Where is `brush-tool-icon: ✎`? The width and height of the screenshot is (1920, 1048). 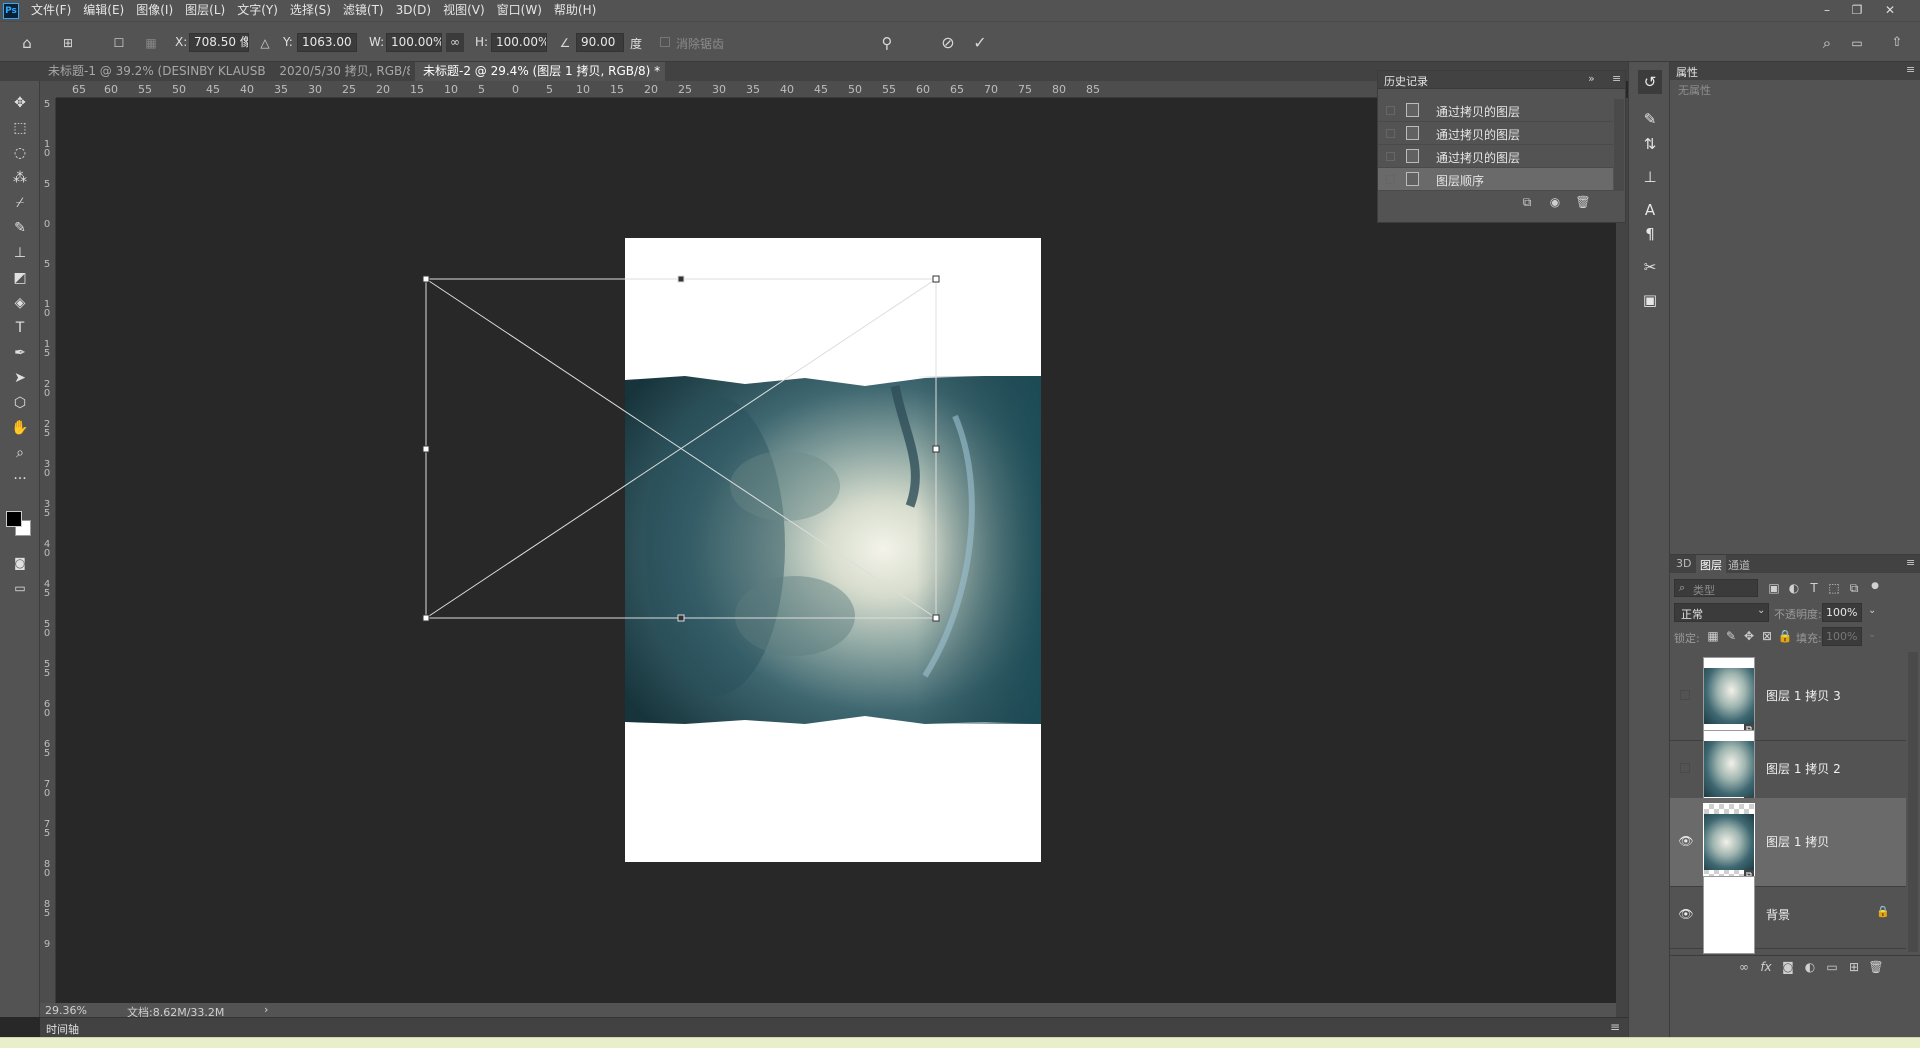
brush-tool-icon: ✎ is located at coordinates (20, 228).